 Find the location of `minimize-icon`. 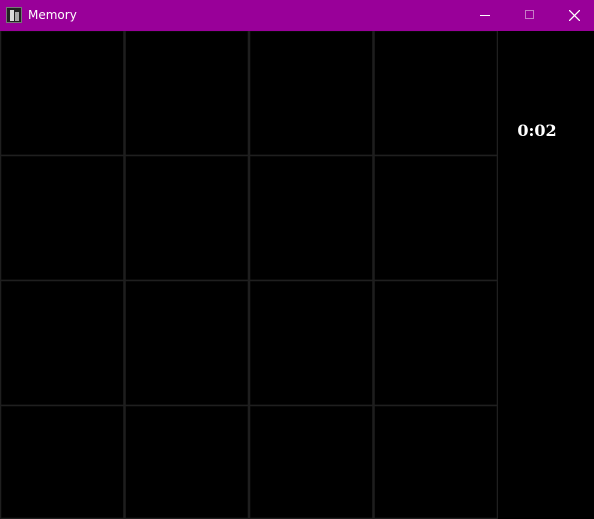

minimize-icon is located at coordinates (485, 15).